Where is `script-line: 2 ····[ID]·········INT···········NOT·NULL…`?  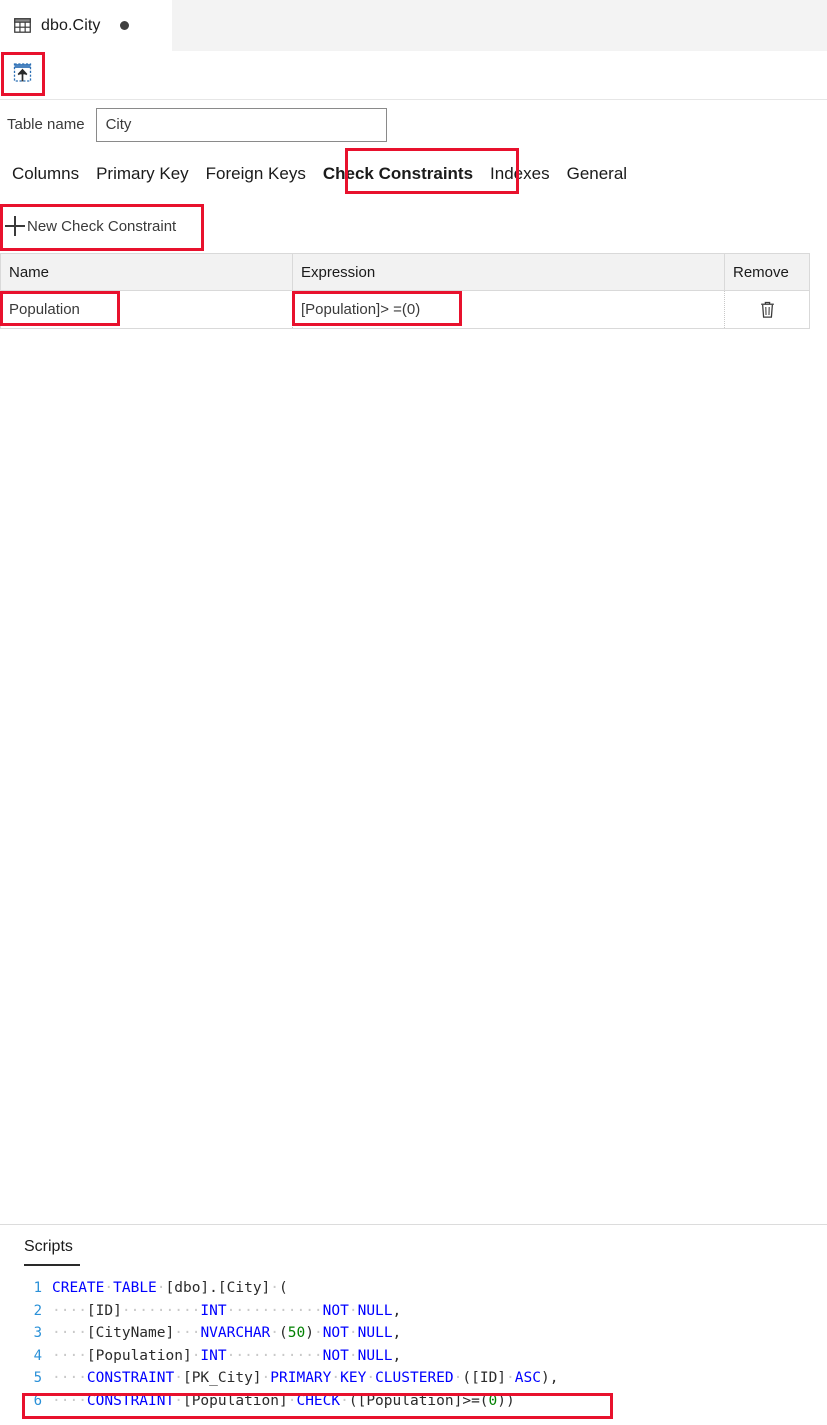 script-line: 2 ····[ID]·········INT···········NOT·NULL… is located at coordinates (413, 1311).